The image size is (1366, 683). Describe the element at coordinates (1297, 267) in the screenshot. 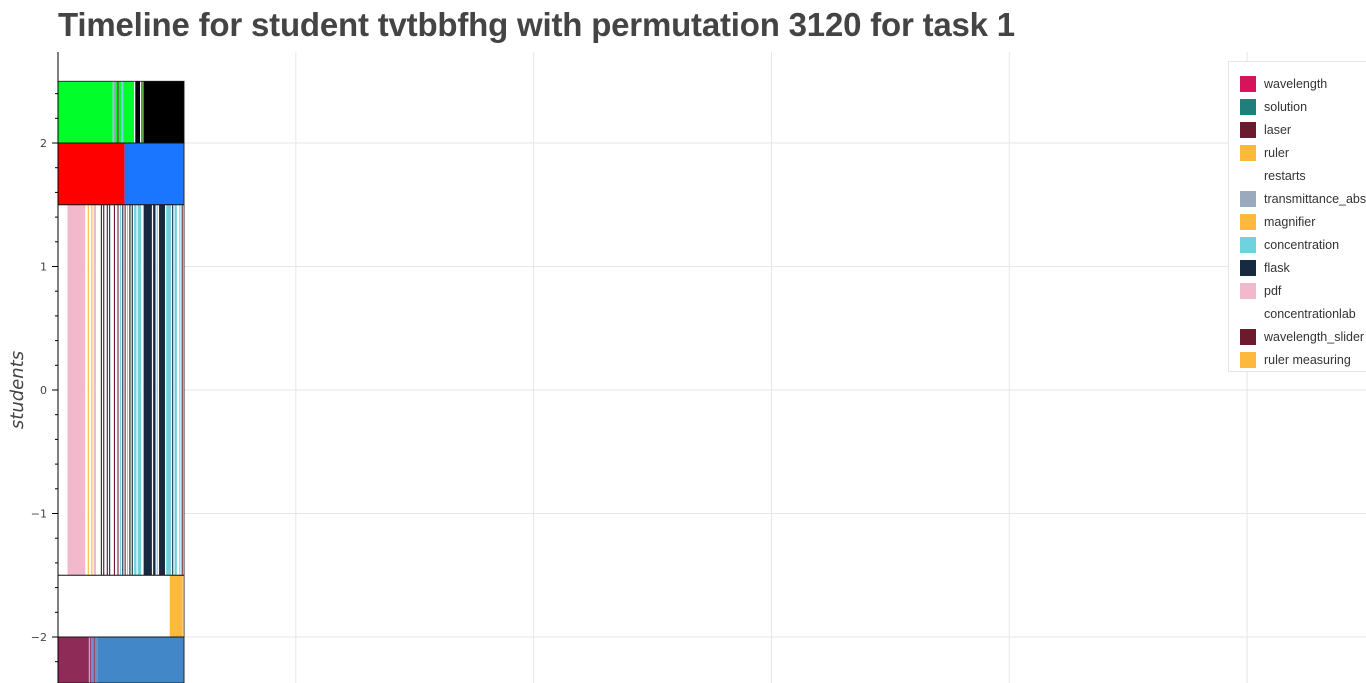

I see `legend-item: flask` at that location.